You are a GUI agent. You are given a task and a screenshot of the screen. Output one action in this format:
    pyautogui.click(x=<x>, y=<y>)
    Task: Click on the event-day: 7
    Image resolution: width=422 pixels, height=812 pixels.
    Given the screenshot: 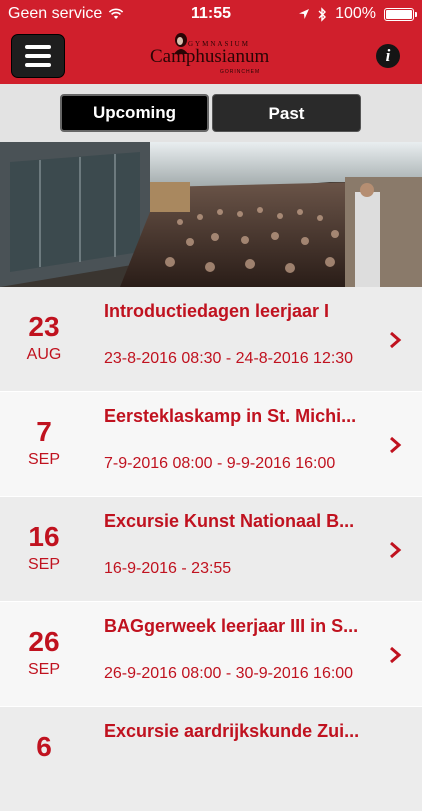 What is the action you would take?
    pyautogui.click(x=44, y=431)
    